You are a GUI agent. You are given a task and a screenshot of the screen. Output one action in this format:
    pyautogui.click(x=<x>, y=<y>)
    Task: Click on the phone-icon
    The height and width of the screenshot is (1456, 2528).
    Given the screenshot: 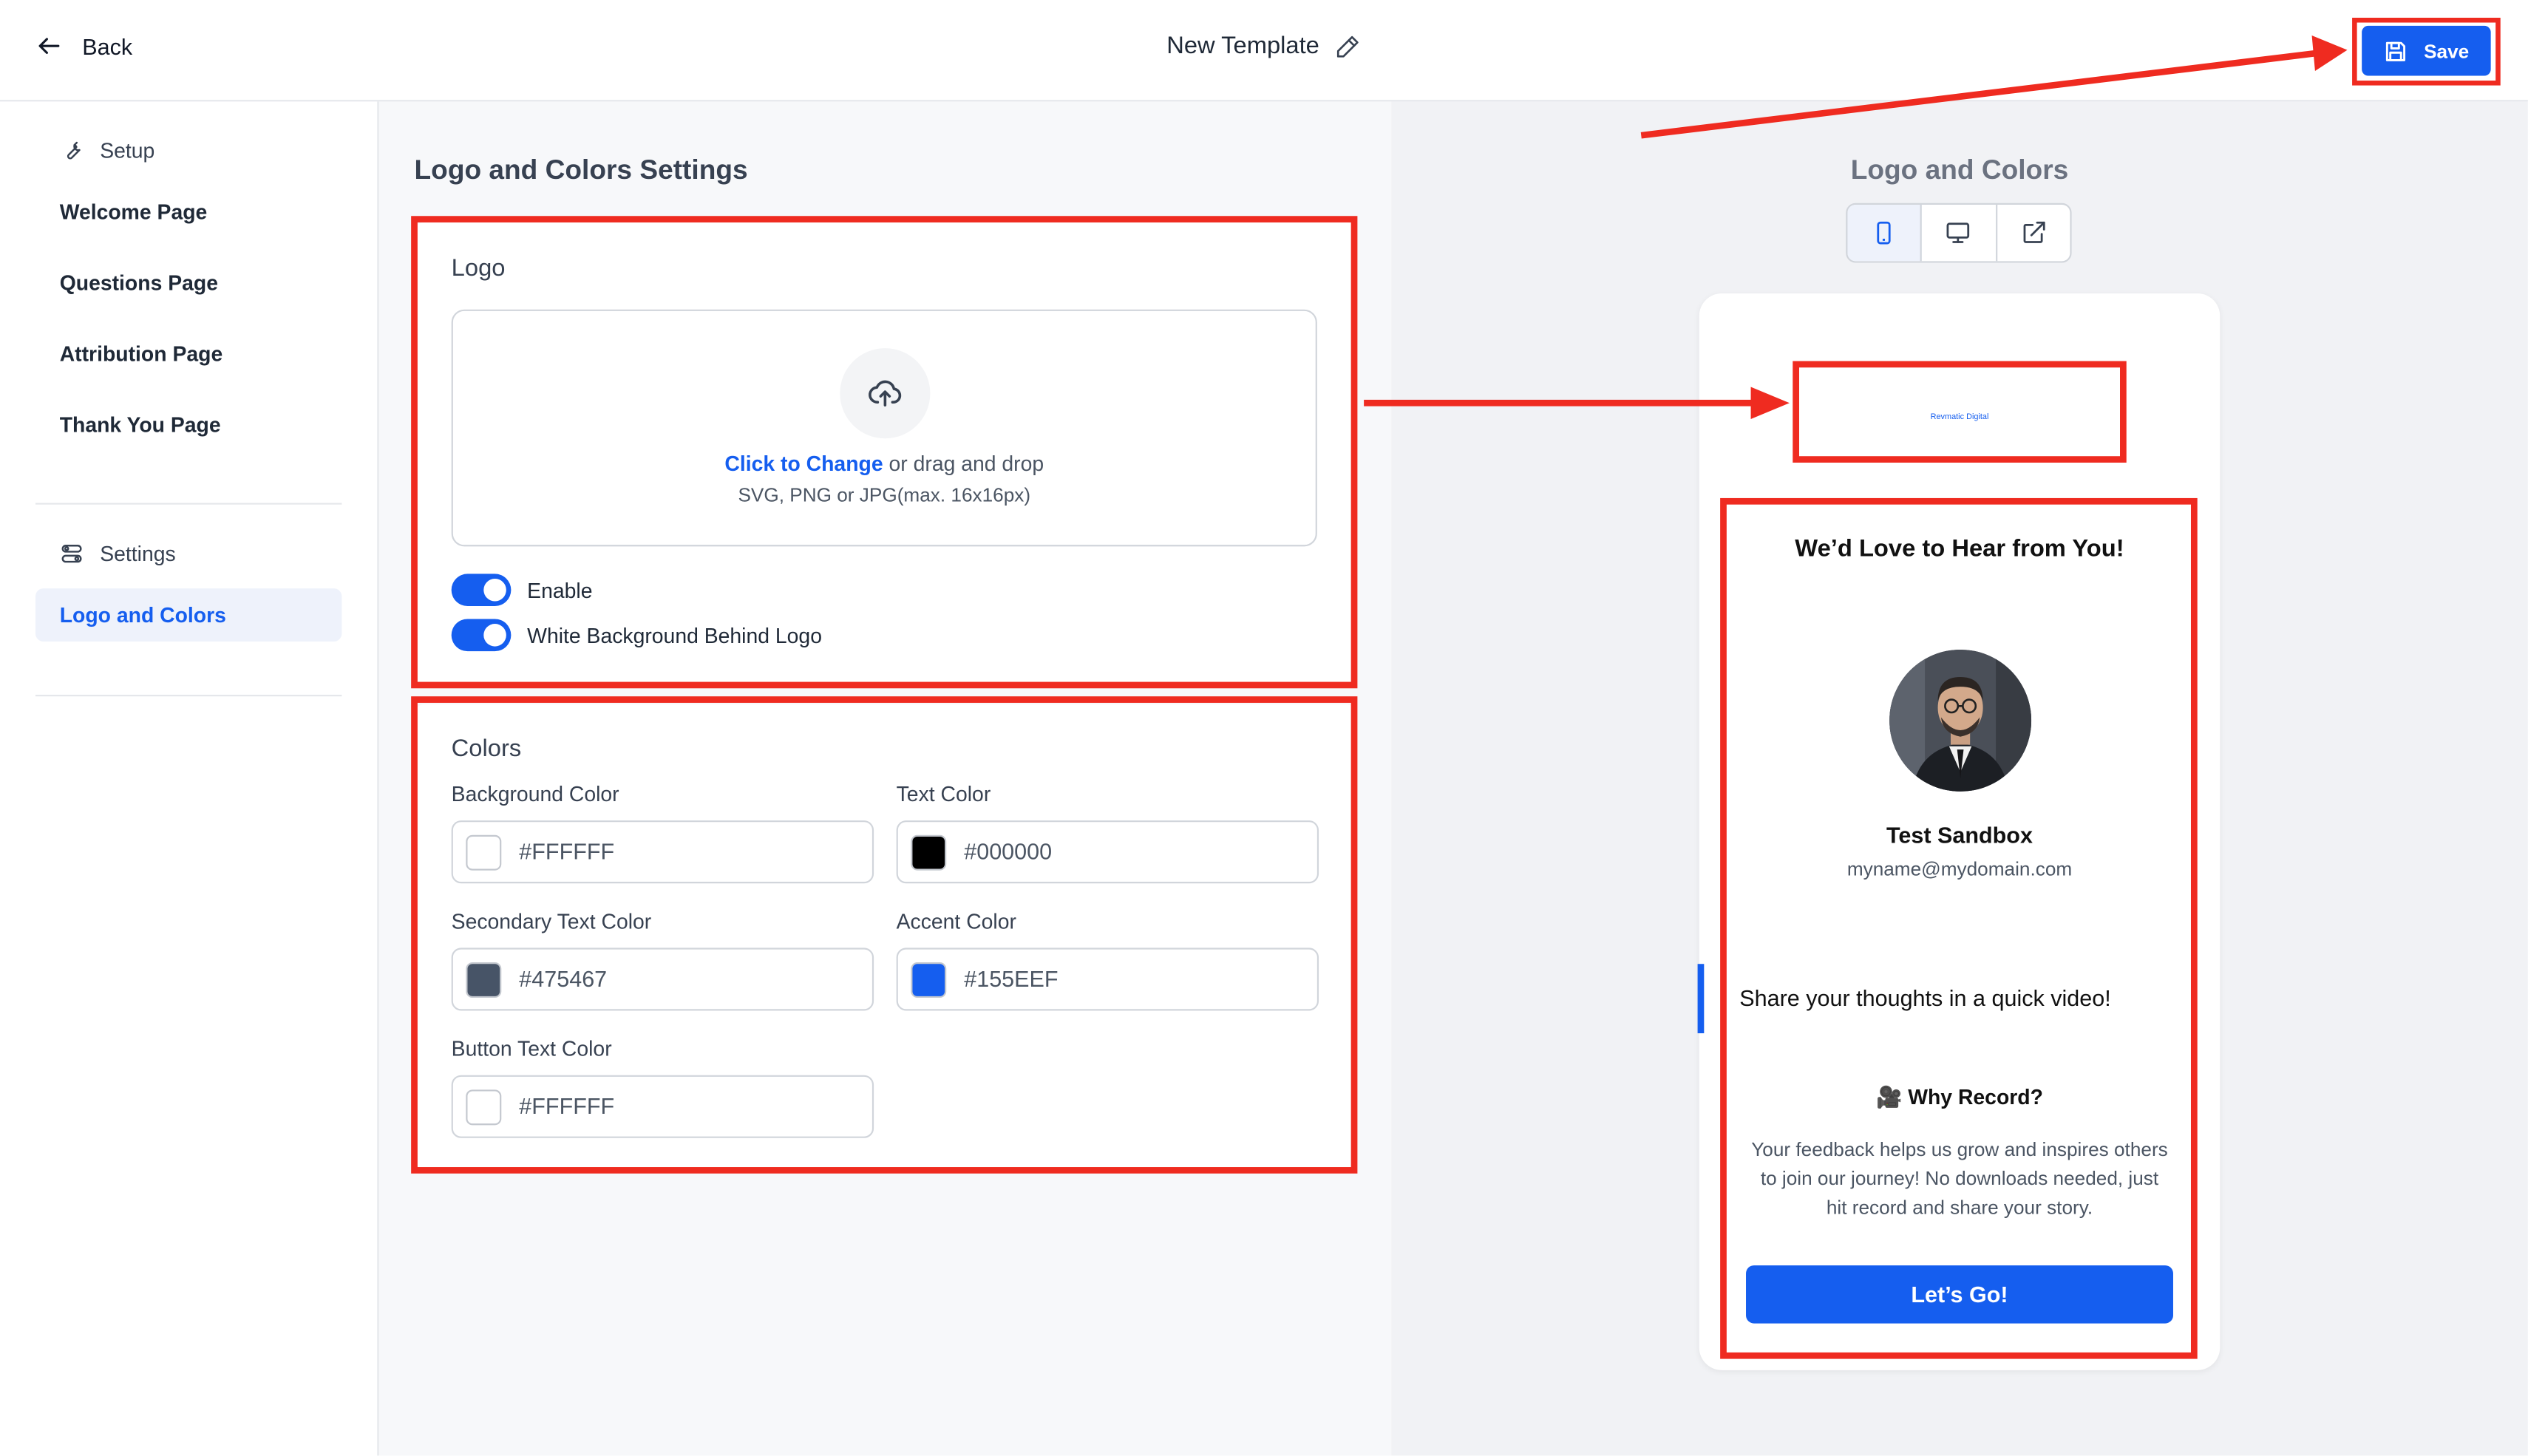 What is the action you would take?
    pyautogui.click(x=1884, y=233)
    